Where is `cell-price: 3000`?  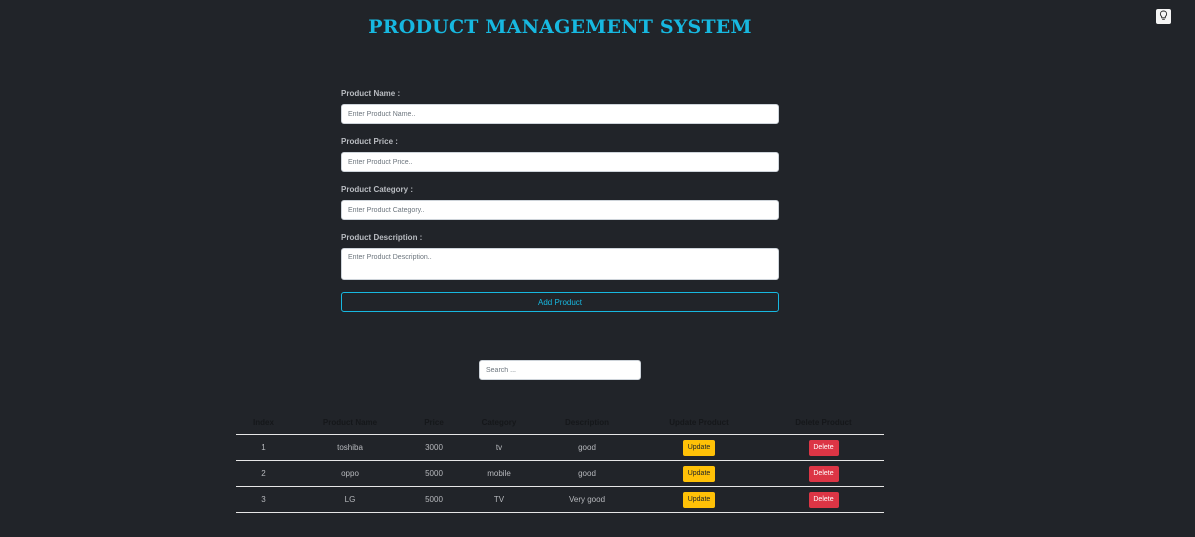
cell-price: 3000 is located at coordinates (434, 447).